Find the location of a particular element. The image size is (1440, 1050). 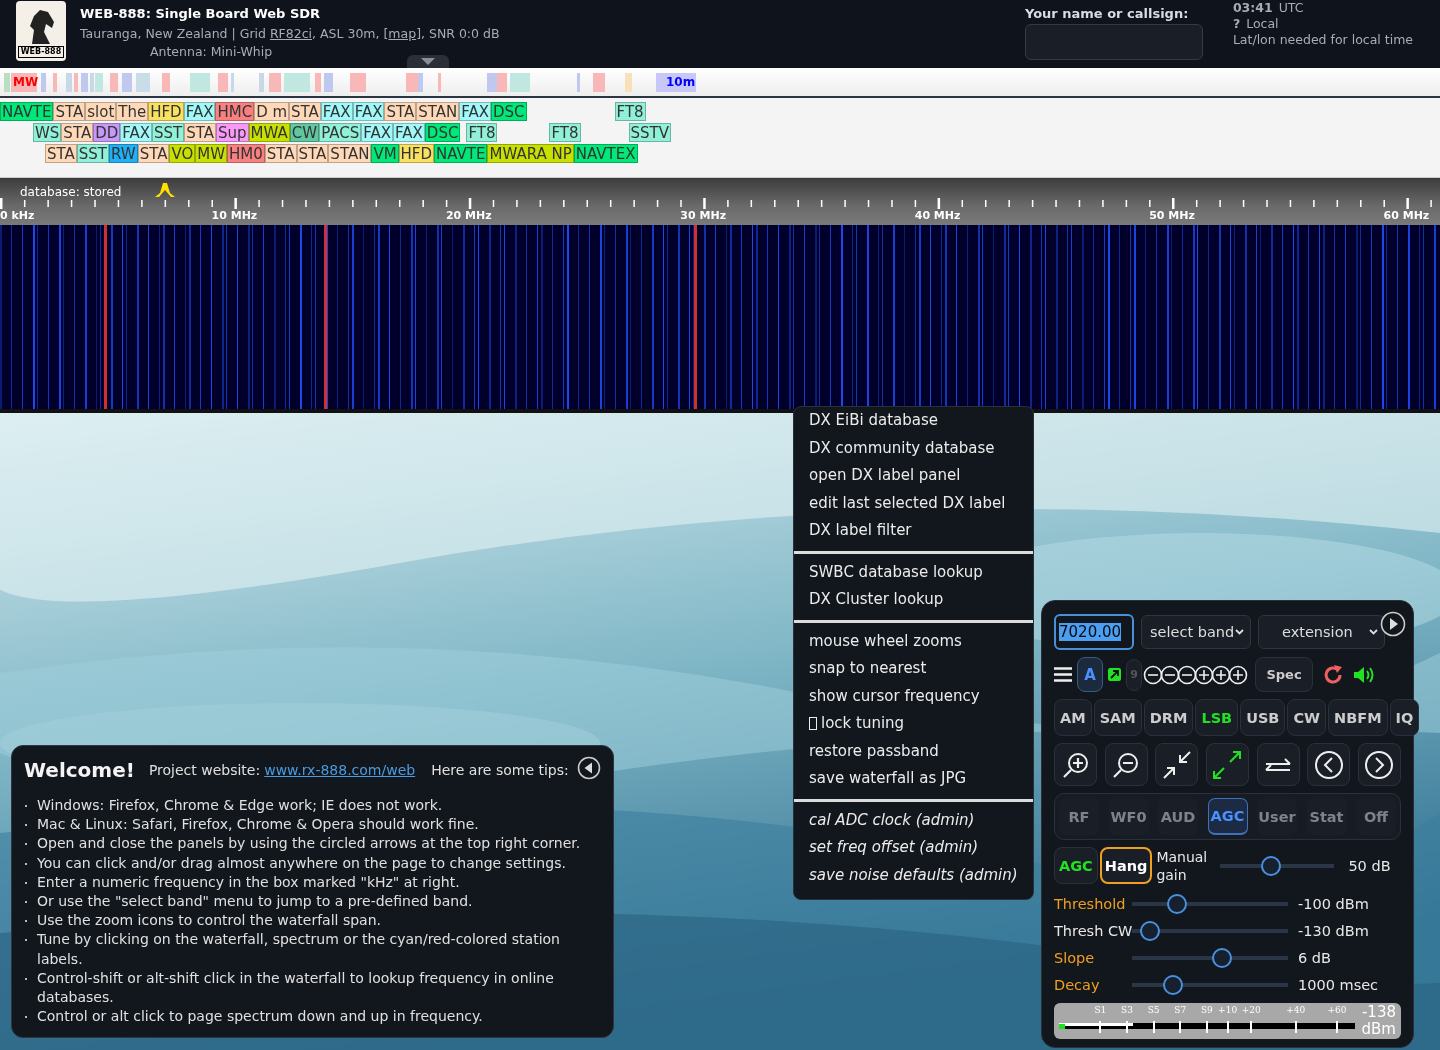

menu-item: show cursor frequency is located at coordinates (913, 696).